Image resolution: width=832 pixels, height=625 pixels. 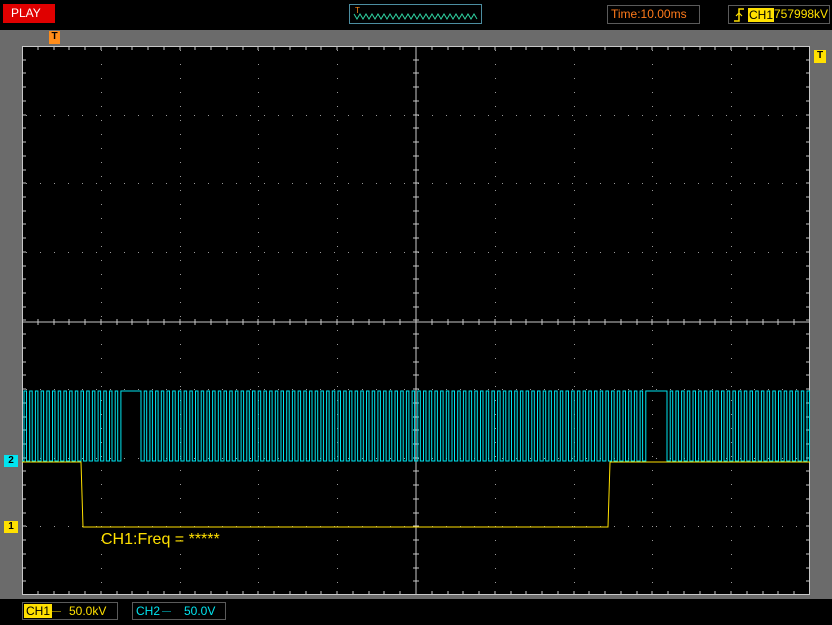 I want to click on trigger-display: CH1 757998kV, so click(x=779, y=14).